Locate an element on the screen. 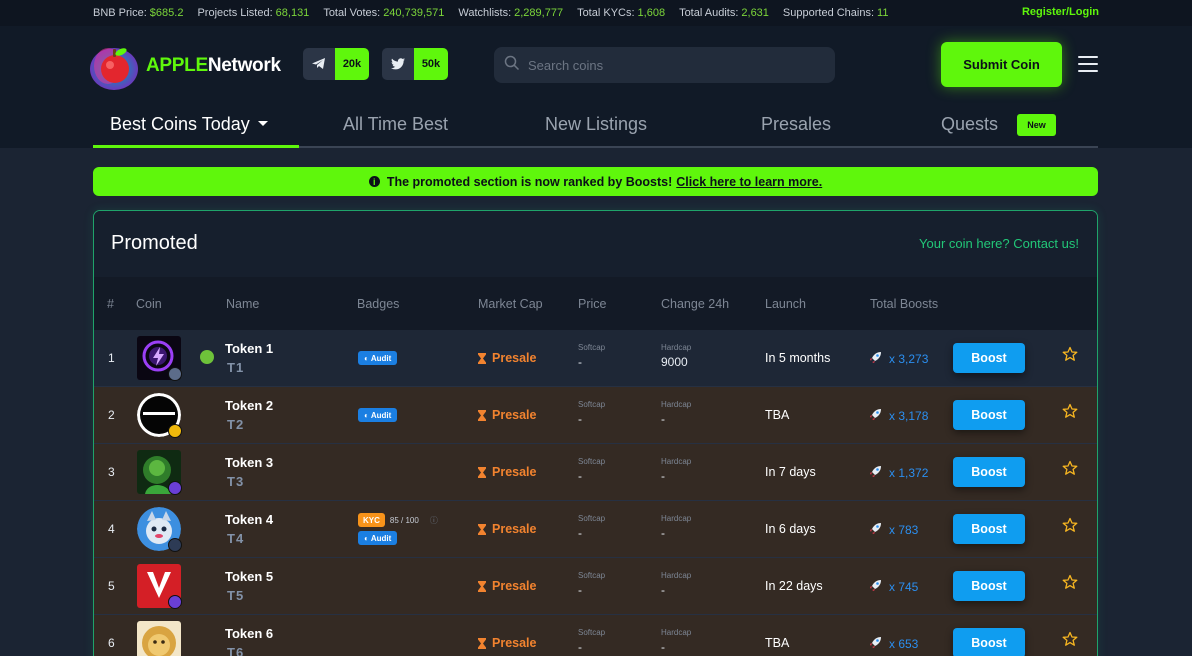 The height and width of the screenshot is (656, 1192). coin-name: Token 4 is located at coordinates (249, 519).